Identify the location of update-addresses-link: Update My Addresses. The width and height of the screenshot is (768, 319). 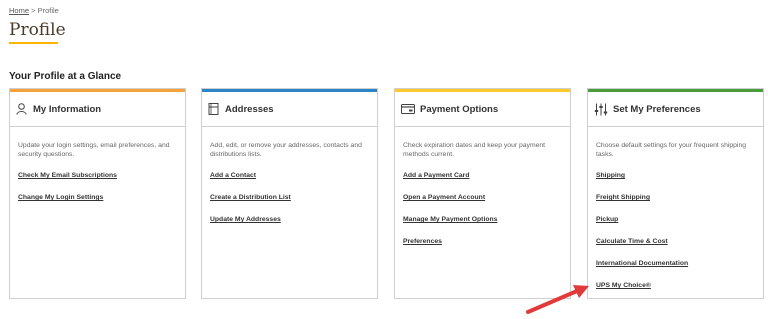
(290, 219).